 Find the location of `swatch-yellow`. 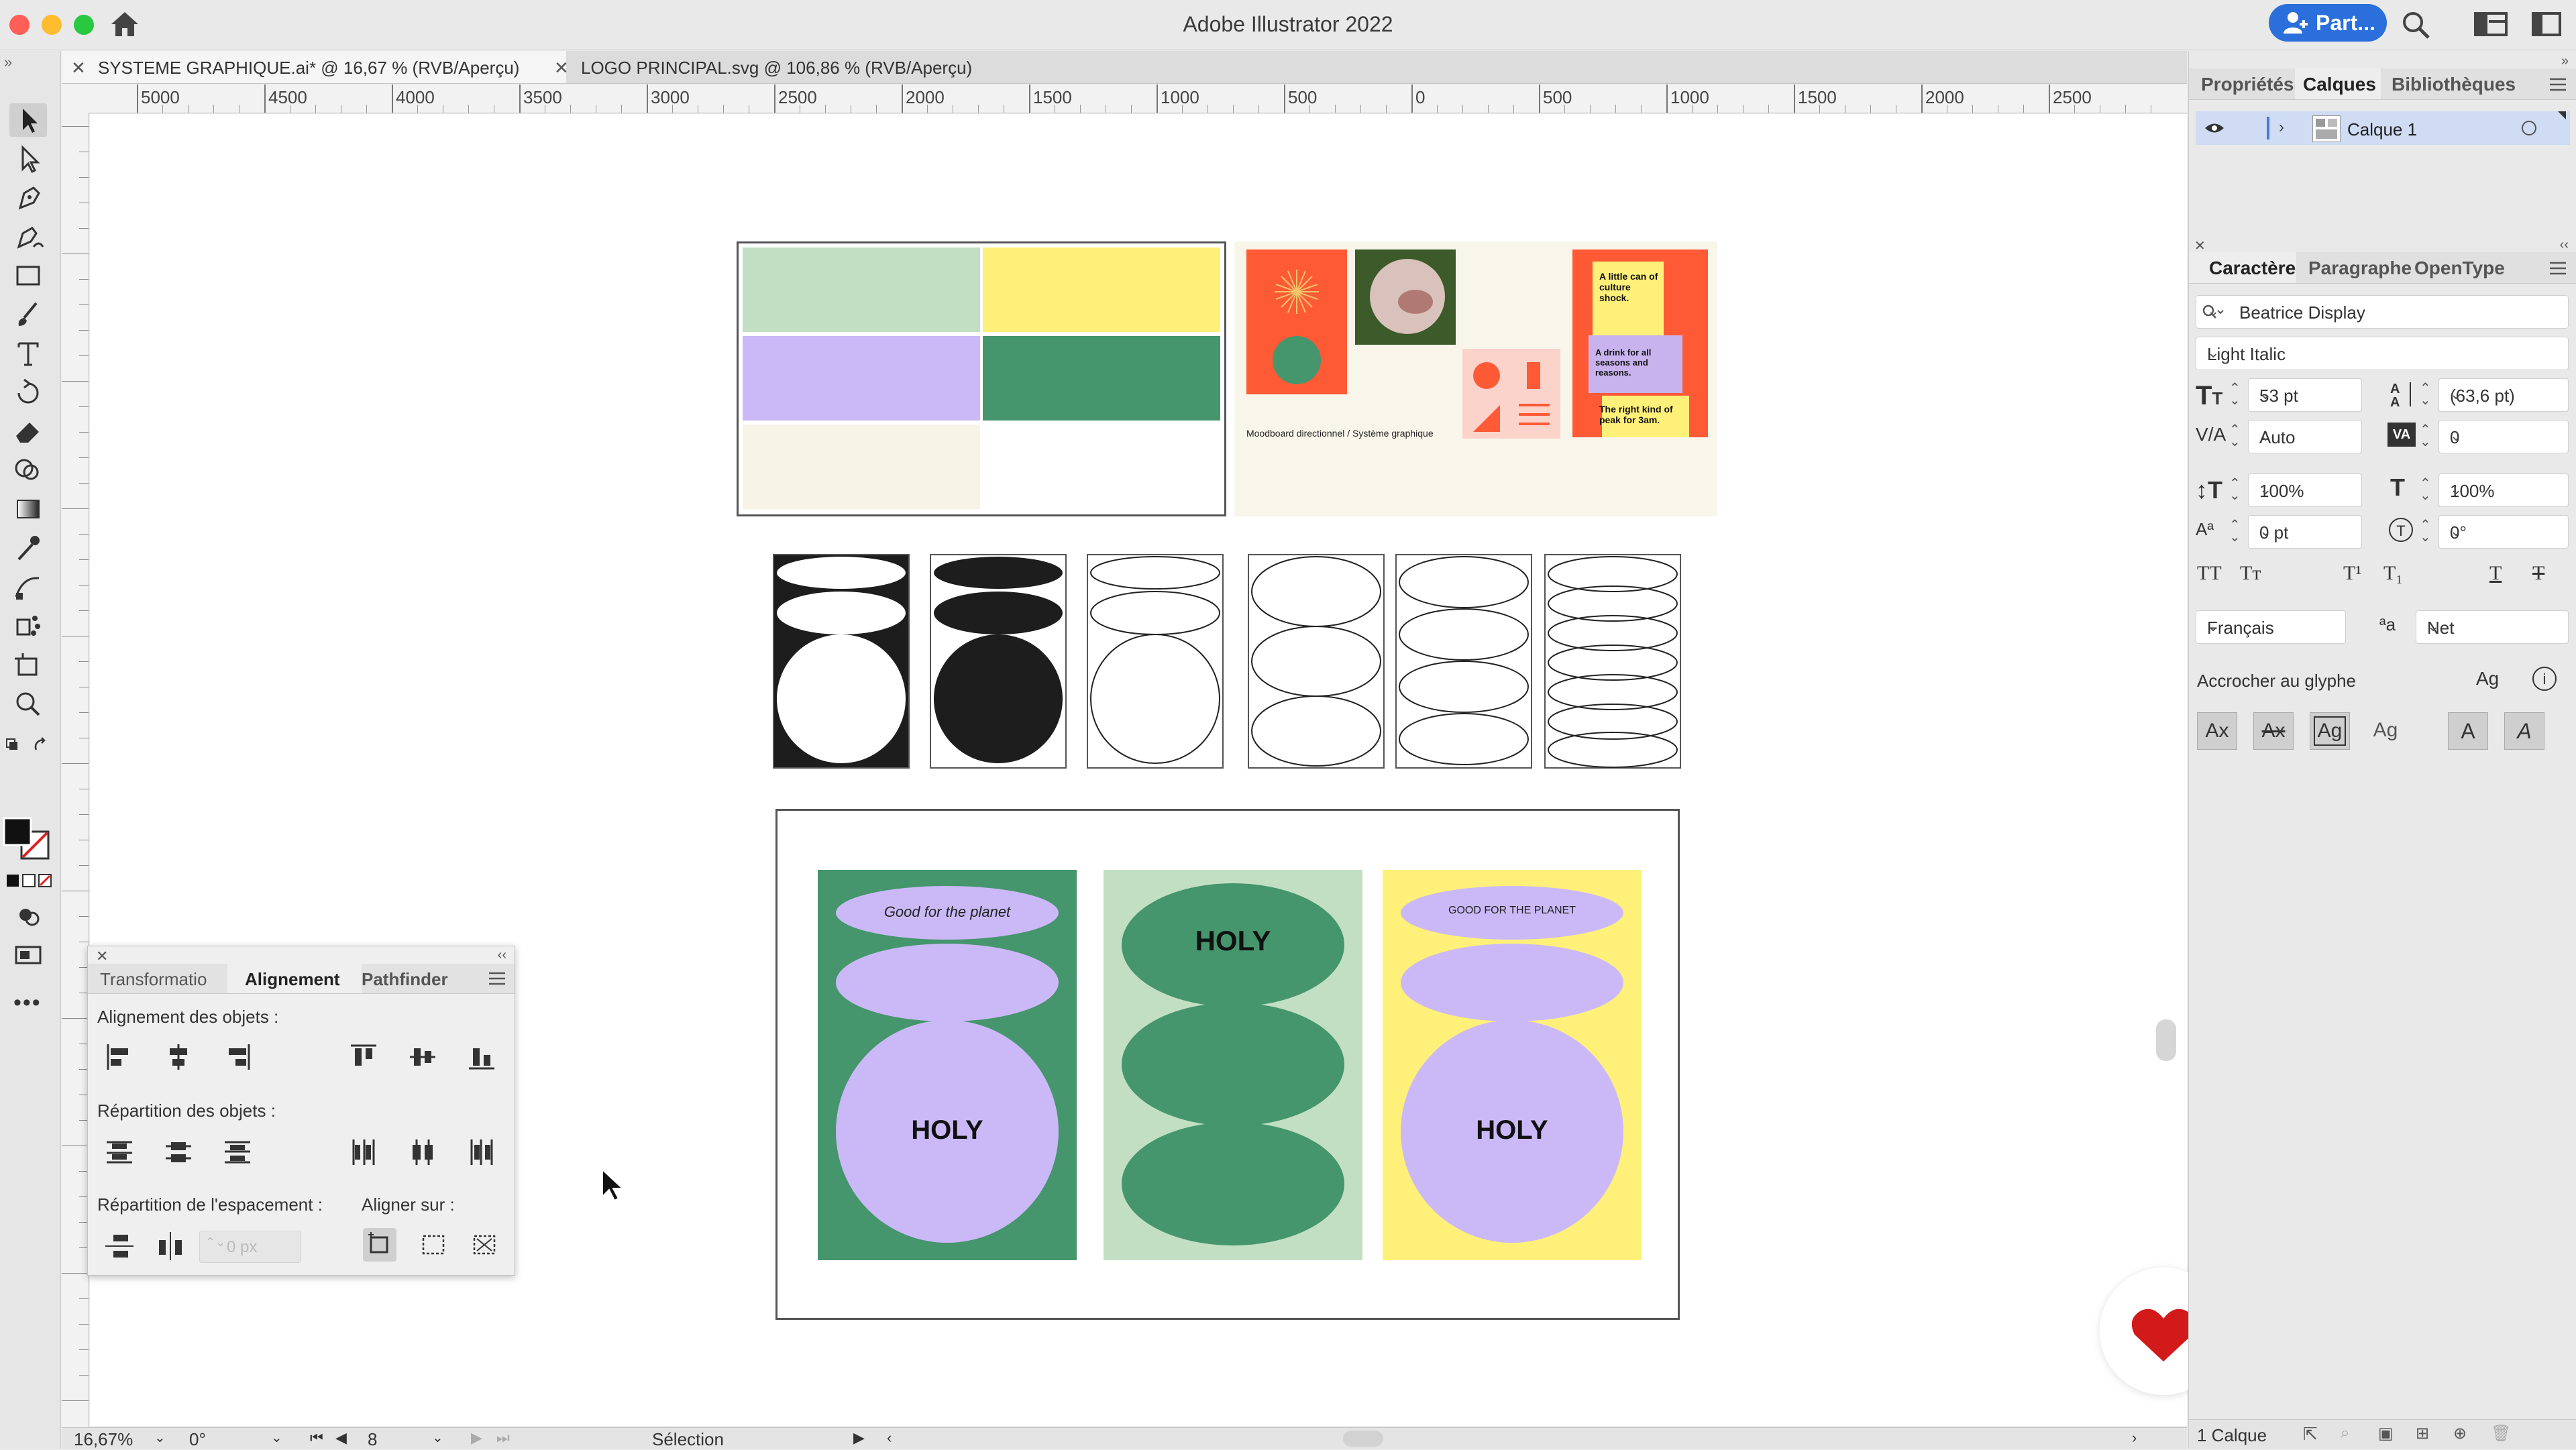

swatch-yellow is located at coordinates (1101, 289).